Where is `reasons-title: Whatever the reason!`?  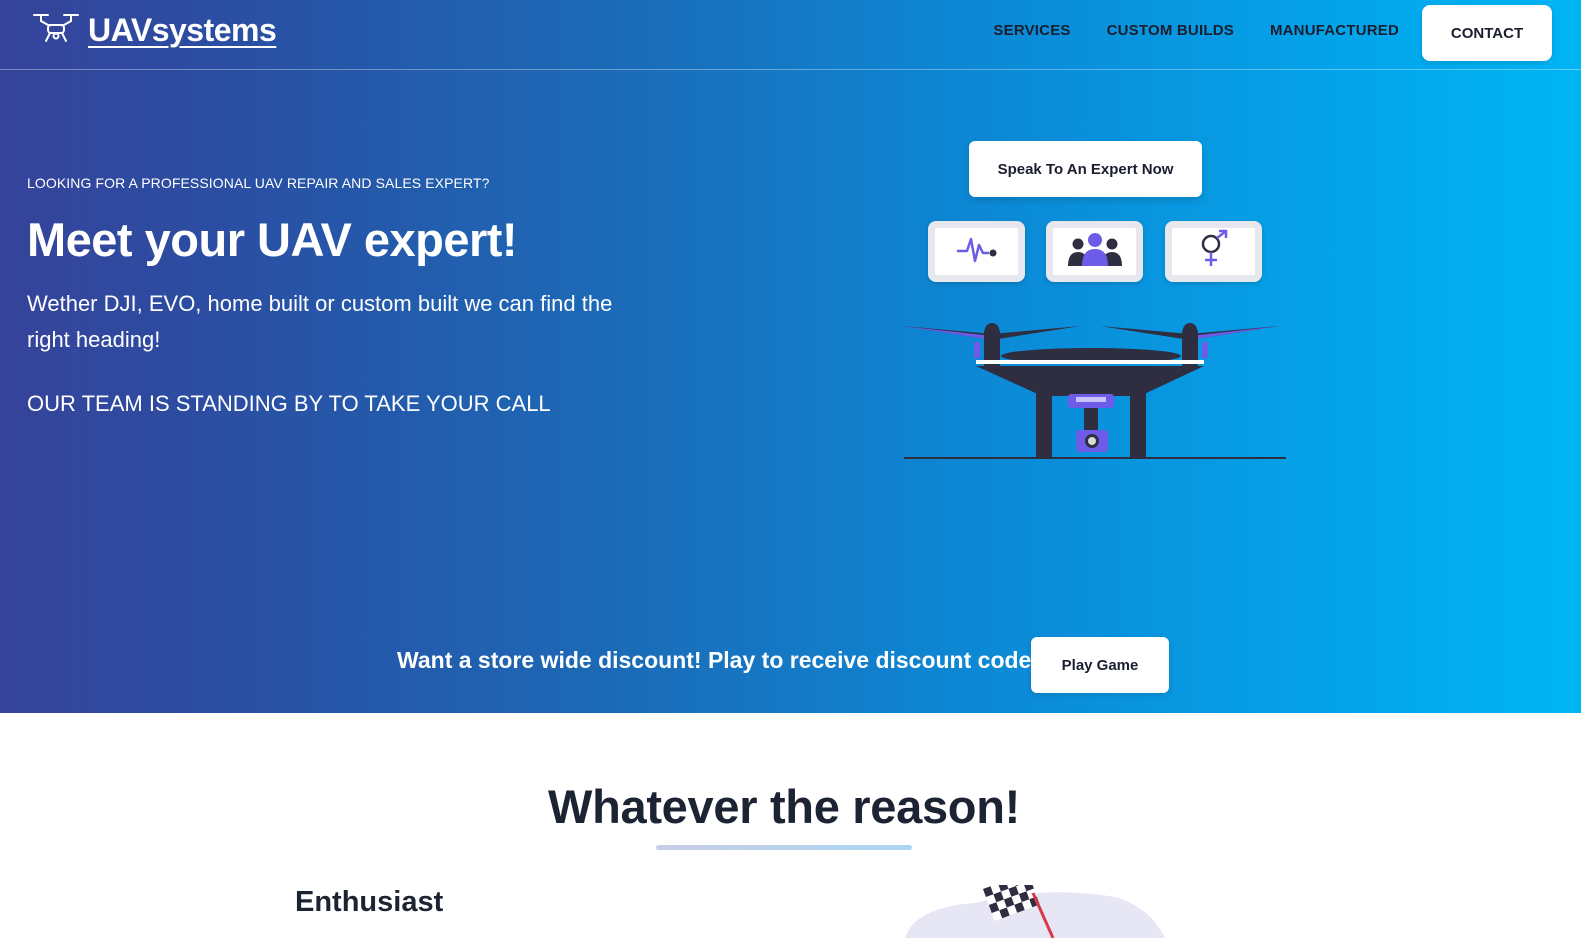 reasons-title: Whatever the reason! is located at coordinates (784, 806).